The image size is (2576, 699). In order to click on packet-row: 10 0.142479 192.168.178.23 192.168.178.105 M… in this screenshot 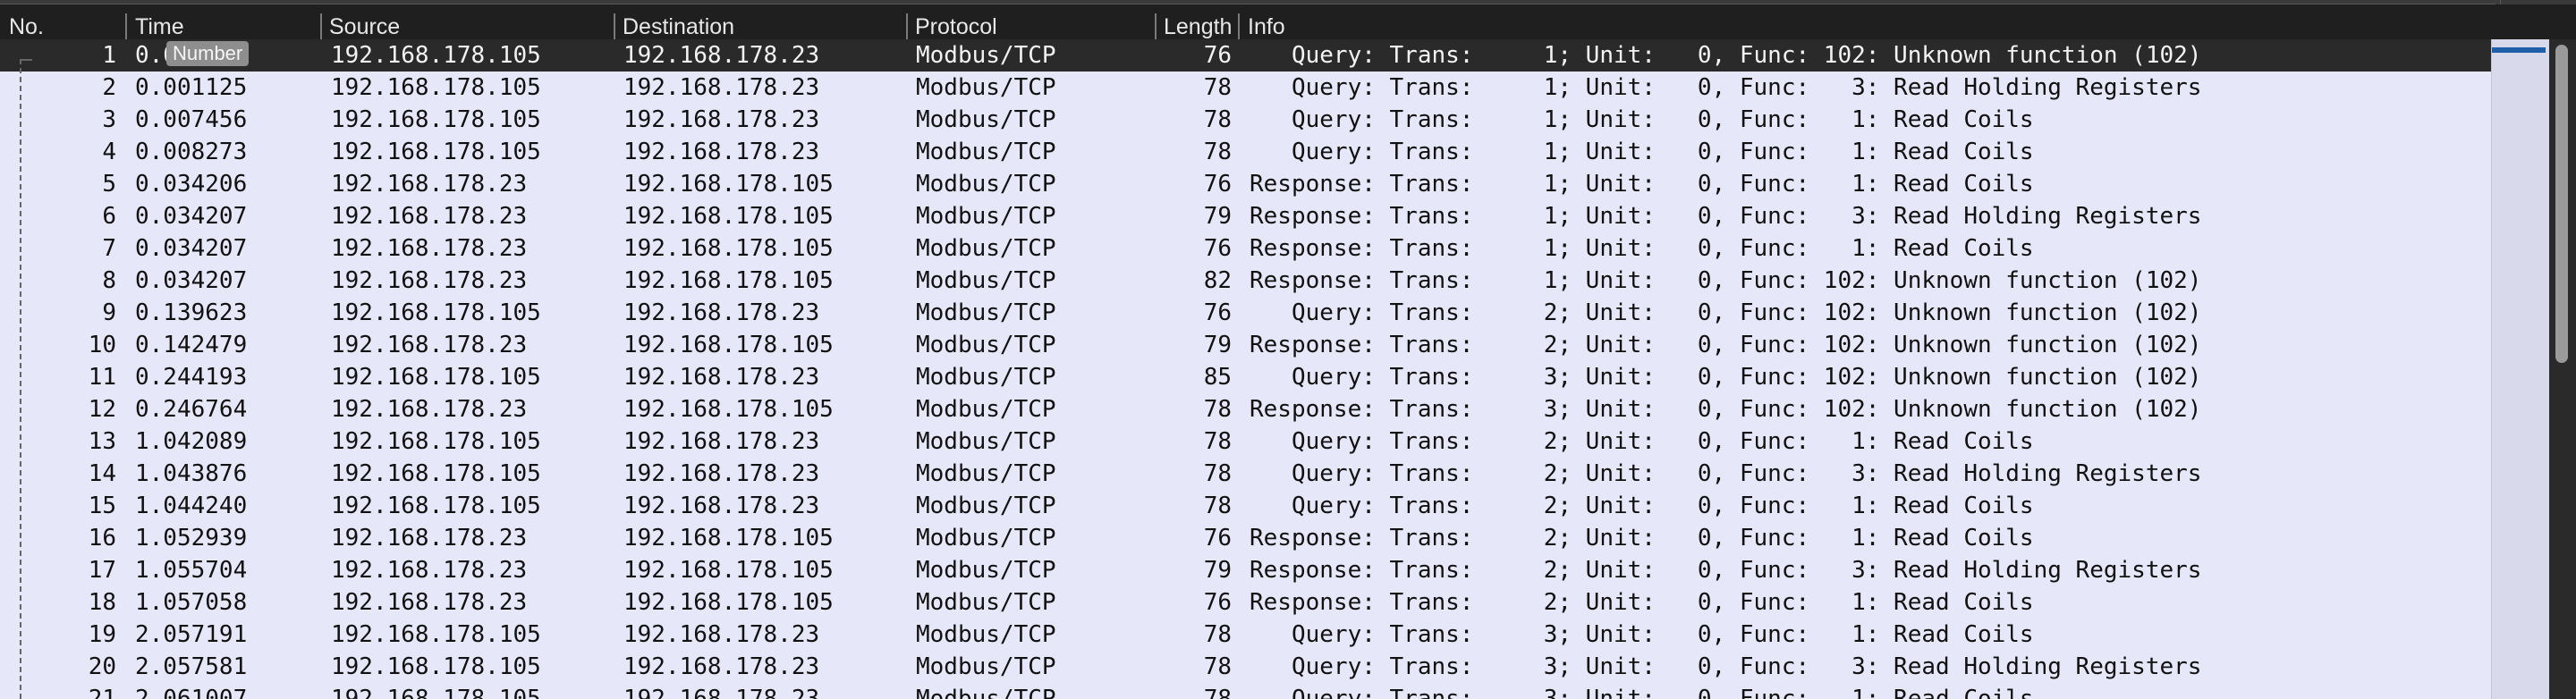, I will do `click(1245, 345)`.